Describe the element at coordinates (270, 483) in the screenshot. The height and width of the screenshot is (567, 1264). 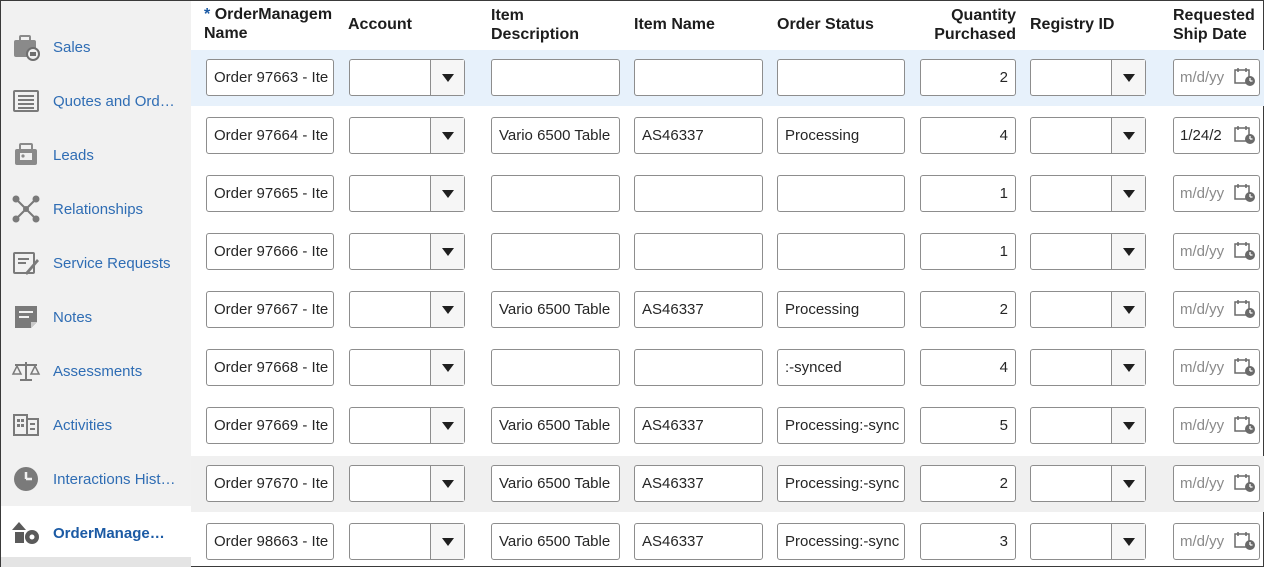
I see `order-name-field: Order 97670 - Ite` at that location.